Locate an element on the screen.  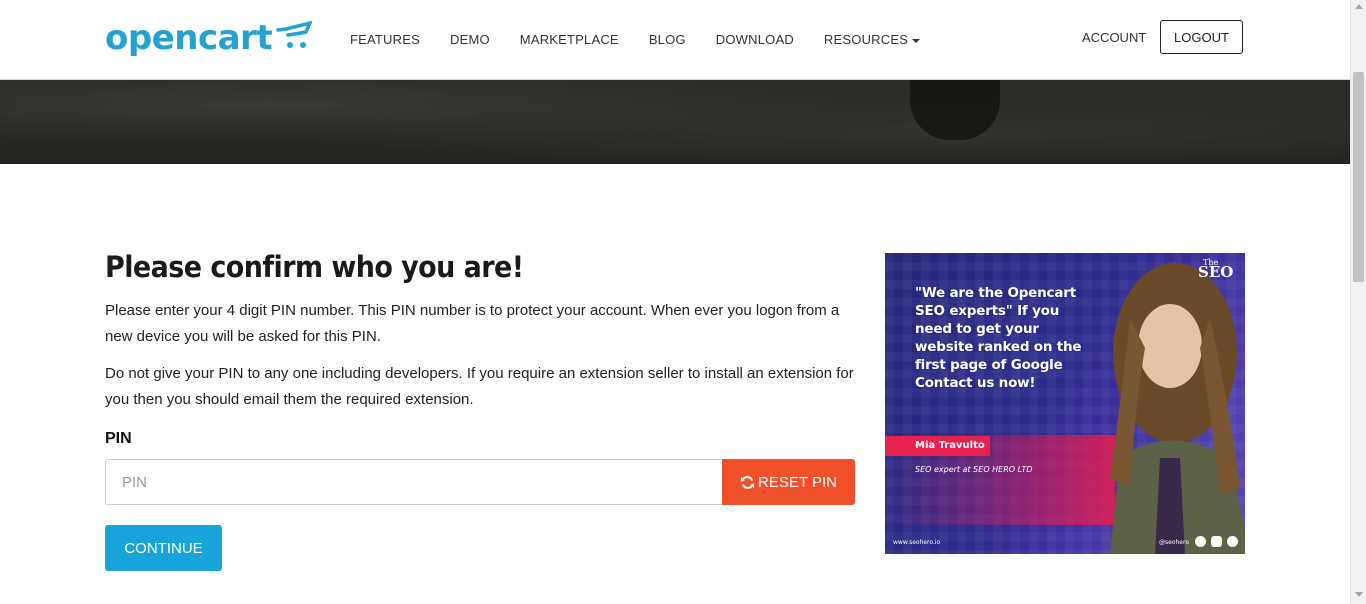
ad-person-name: Mia Travulto is located at coordinates (937, 446).